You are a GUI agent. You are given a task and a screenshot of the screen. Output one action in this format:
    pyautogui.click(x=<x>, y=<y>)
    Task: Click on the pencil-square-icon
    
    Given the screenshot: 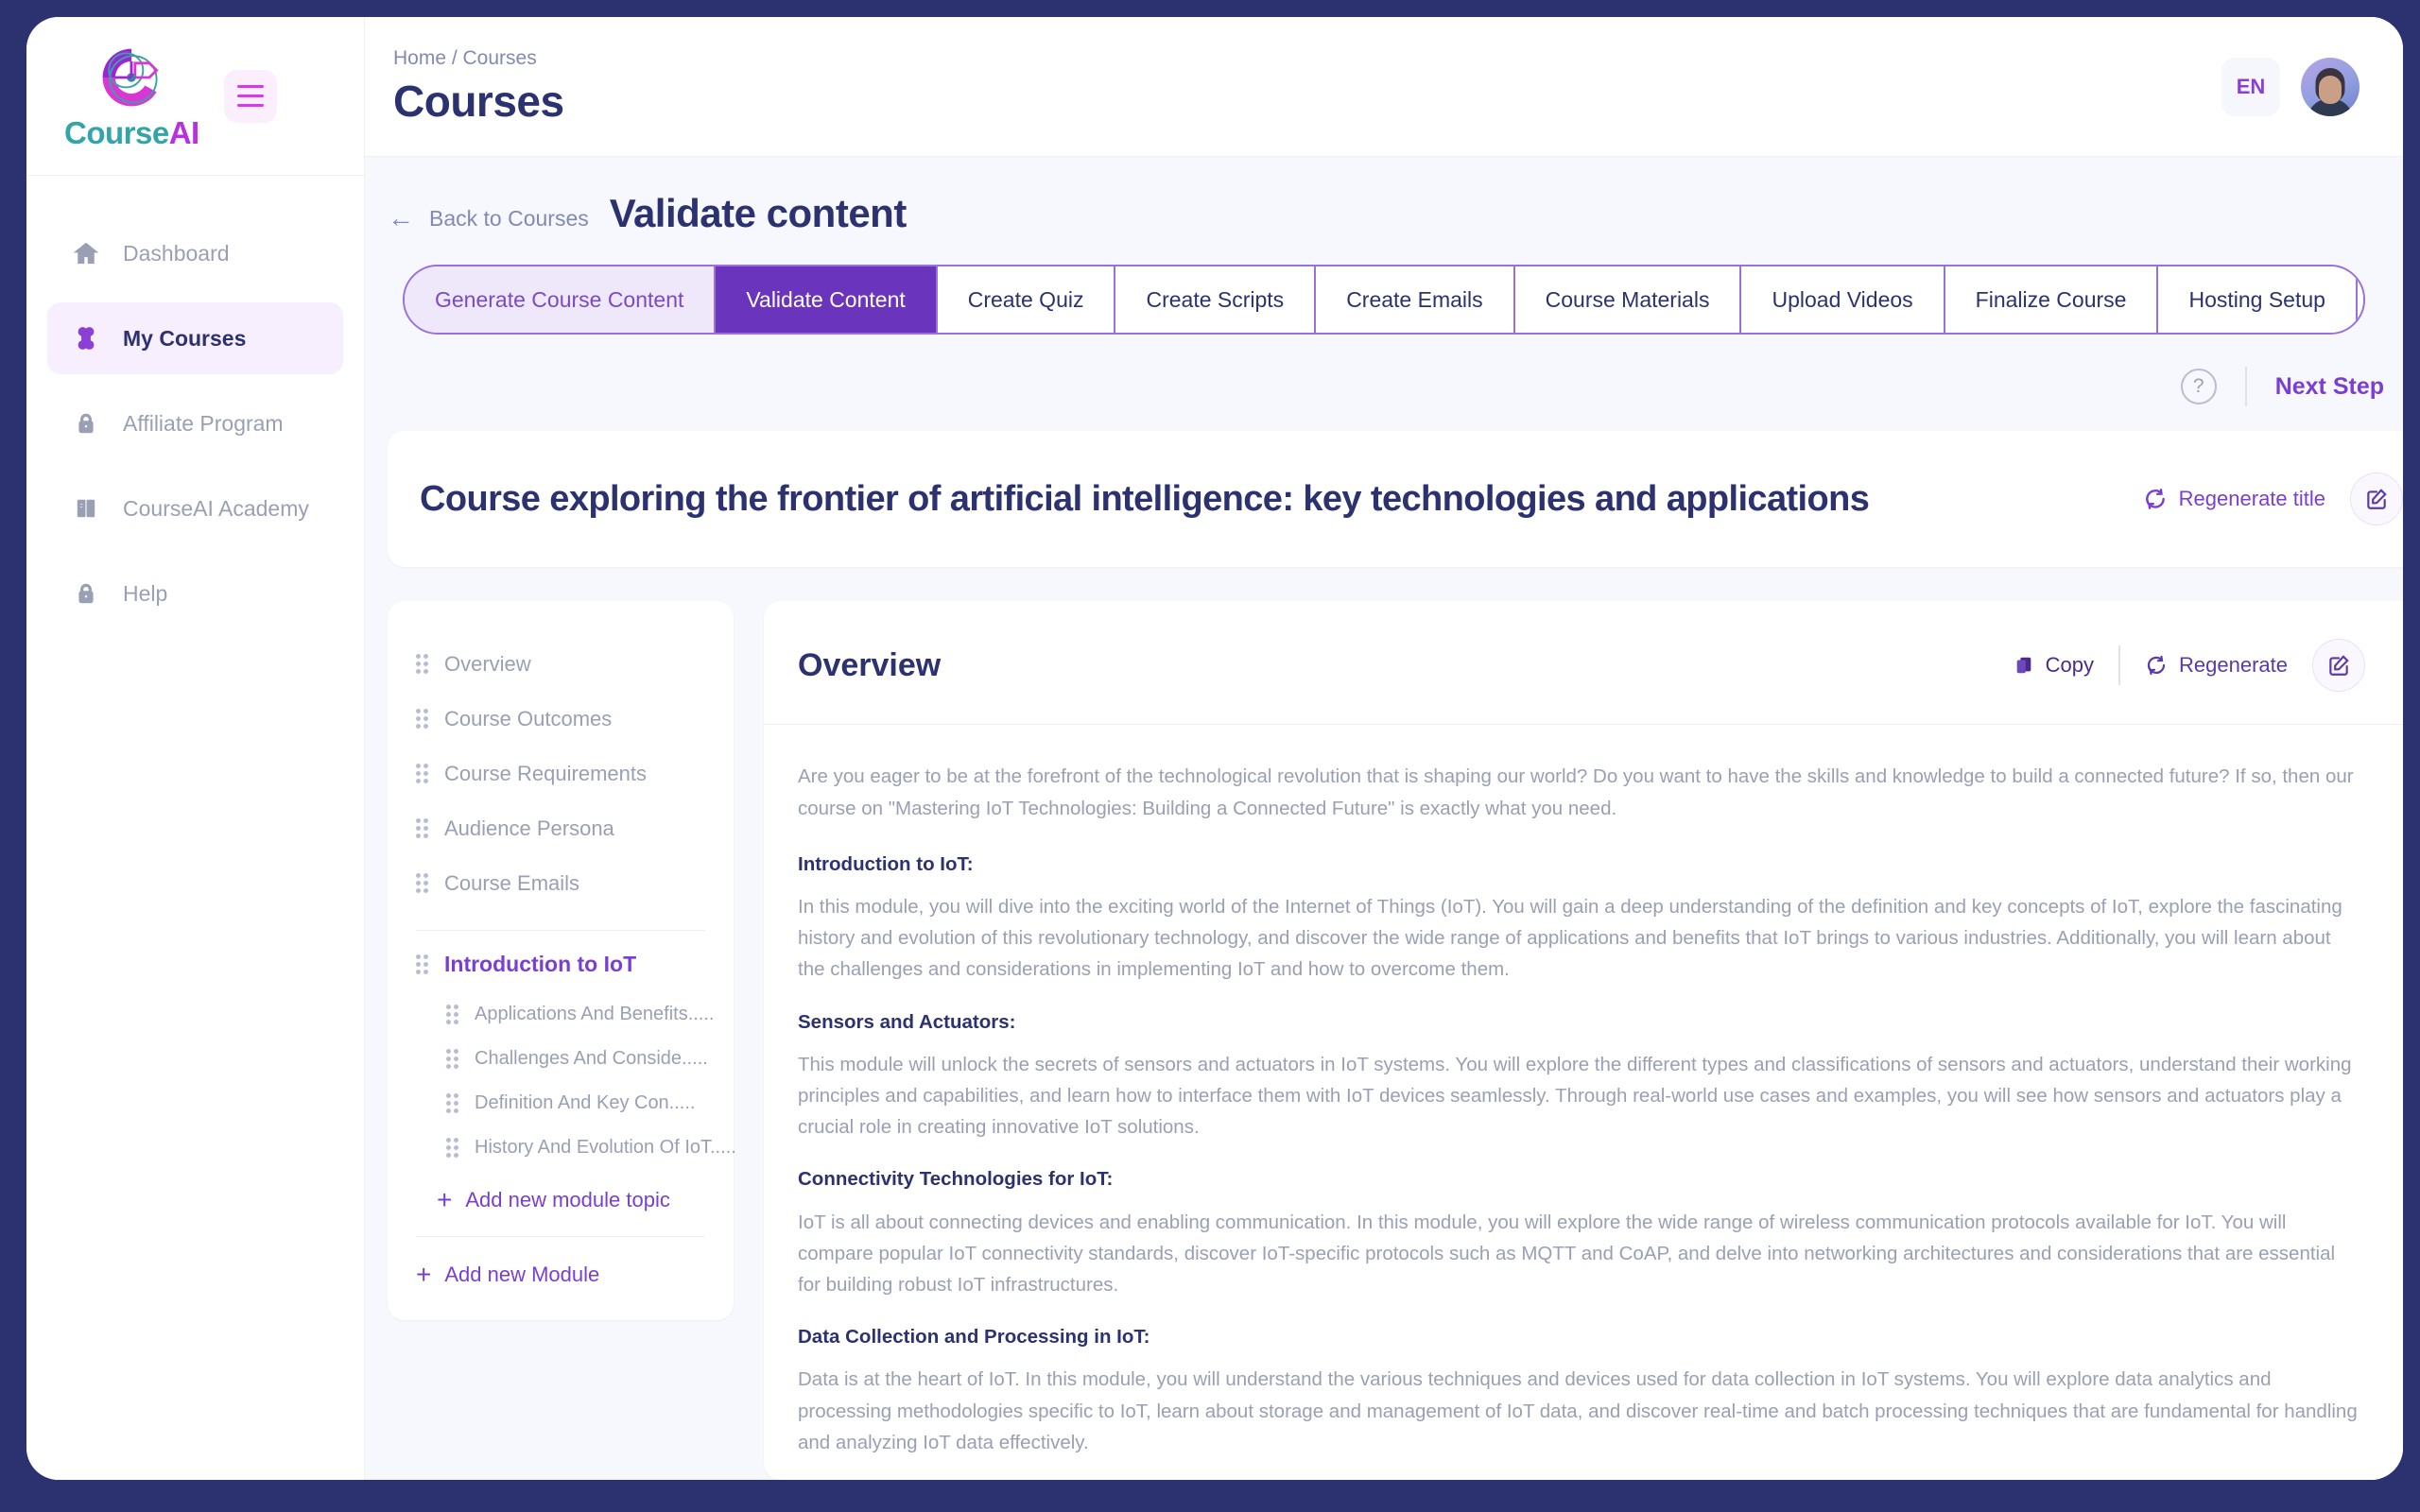 What is the action you would take?
    pyautogui.click(x=2376, y=499)
    